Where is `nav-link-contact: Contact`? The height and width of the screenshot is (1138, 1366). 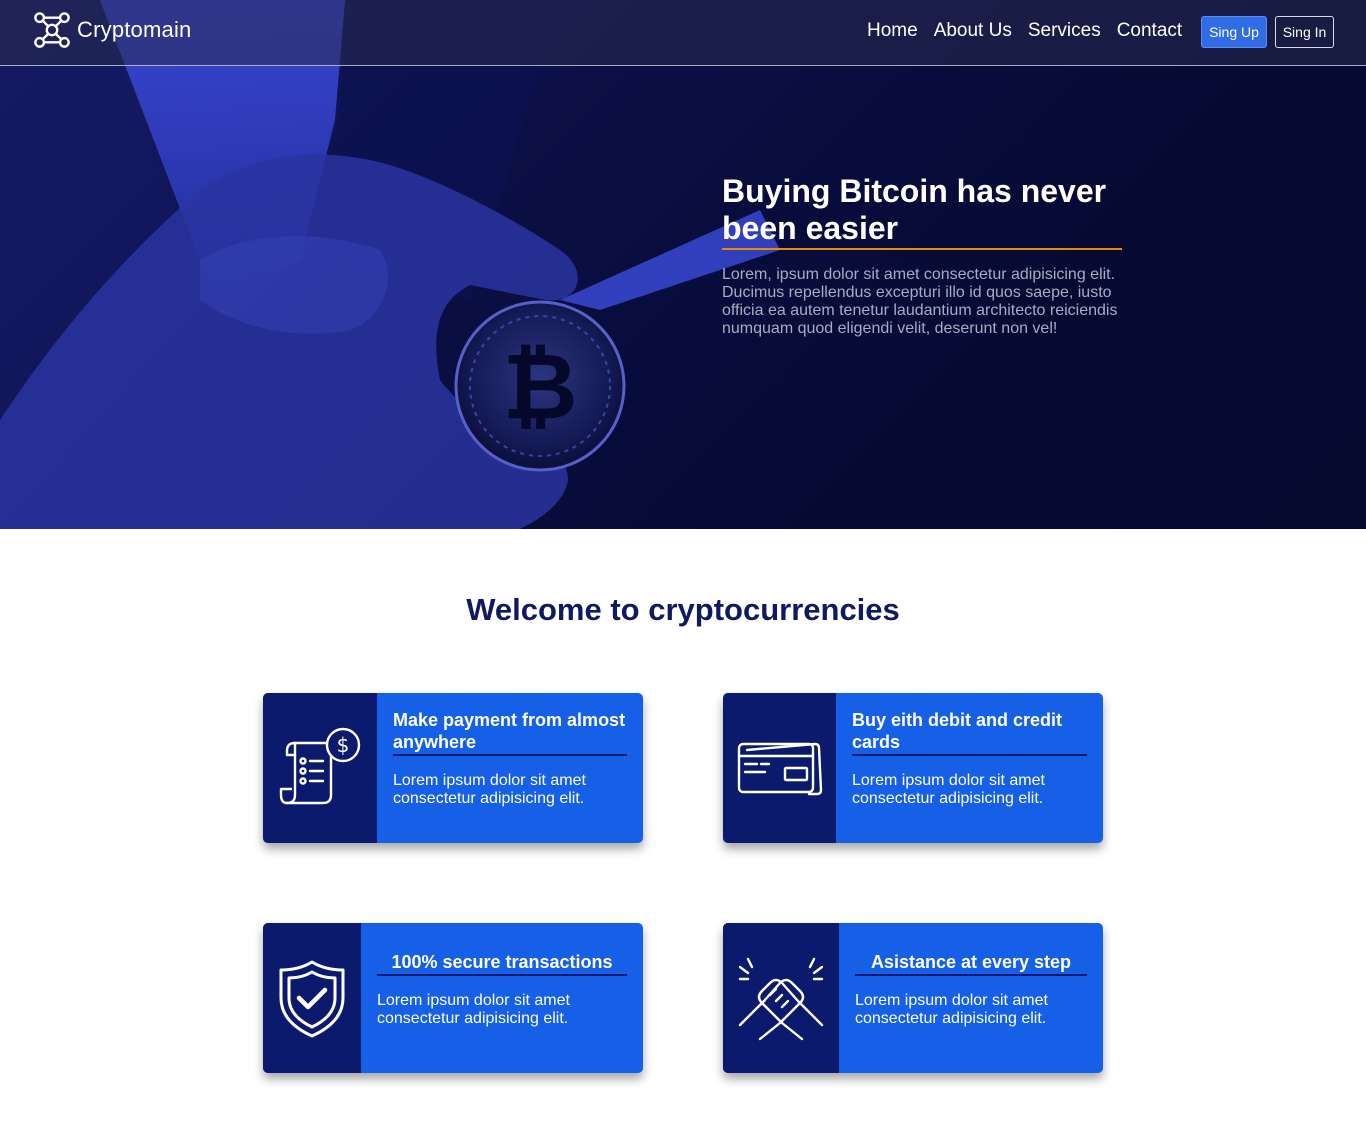
nav-link-contact: Contact is located at coordinates (1149, 31).